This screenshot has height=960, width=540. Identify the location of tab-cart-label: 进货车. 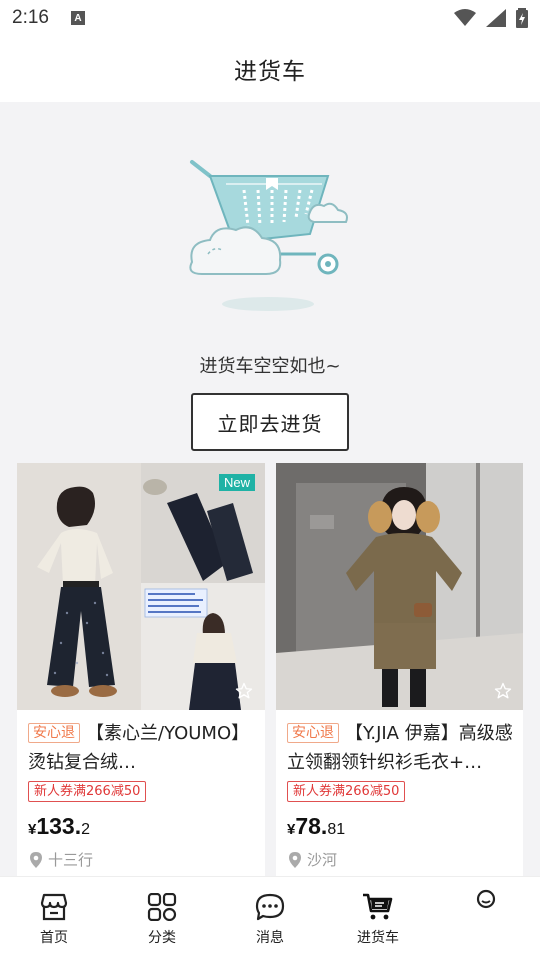
(378, 938).